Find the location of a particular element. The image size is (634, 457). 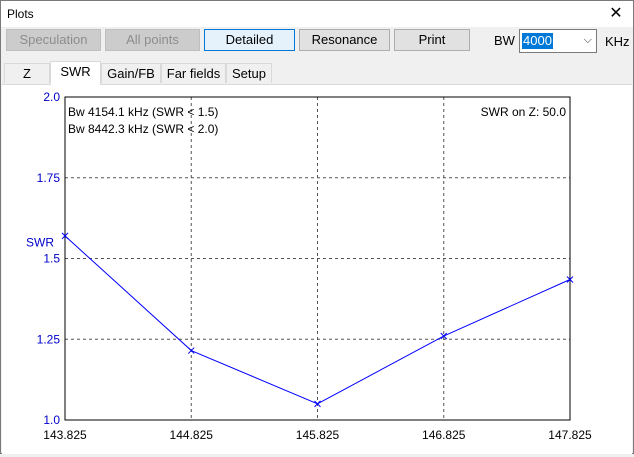

title-bar: Plots ✕ is located at coordinates (317, 14).